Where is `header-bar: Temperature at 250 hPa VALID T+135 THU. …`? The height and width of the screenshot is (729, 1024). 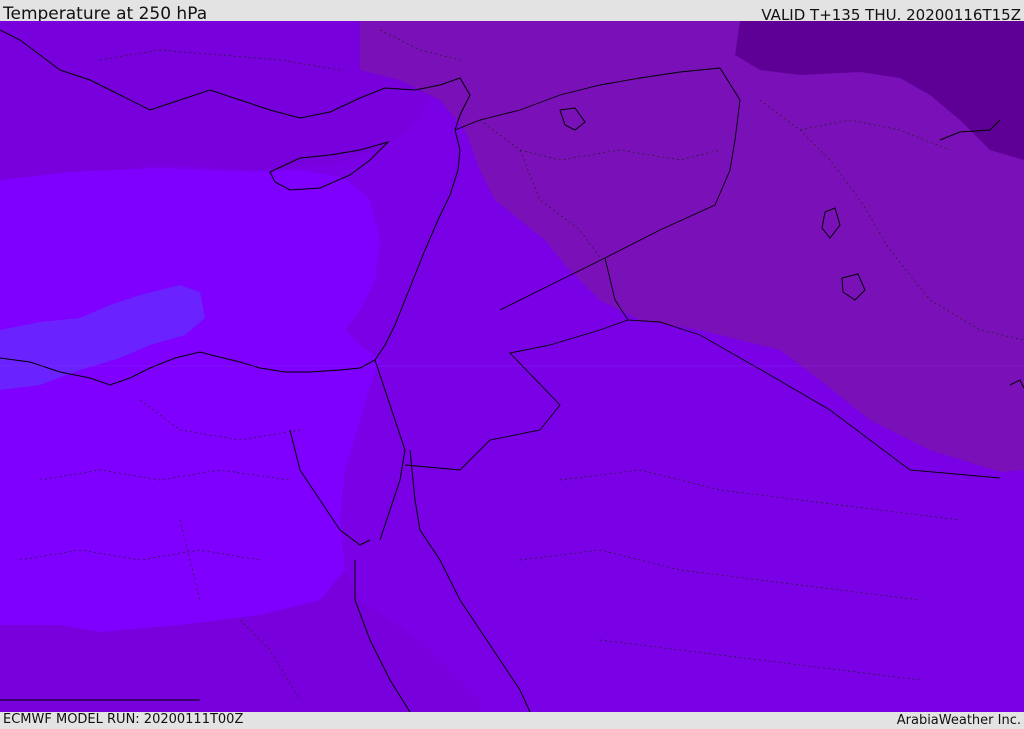
header-bar: Temperature at 250 hPa VALID T+135 THU. … is located at coordinates (512, 12).